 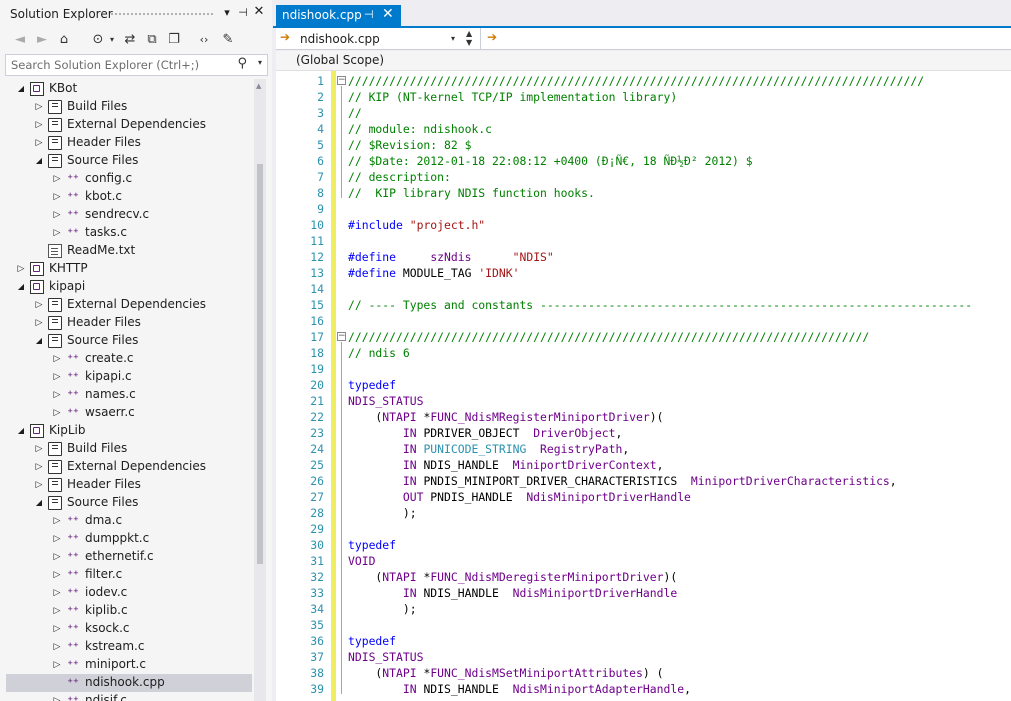 I want to click on scrollbar-thumb, so click(x=260, y=364).